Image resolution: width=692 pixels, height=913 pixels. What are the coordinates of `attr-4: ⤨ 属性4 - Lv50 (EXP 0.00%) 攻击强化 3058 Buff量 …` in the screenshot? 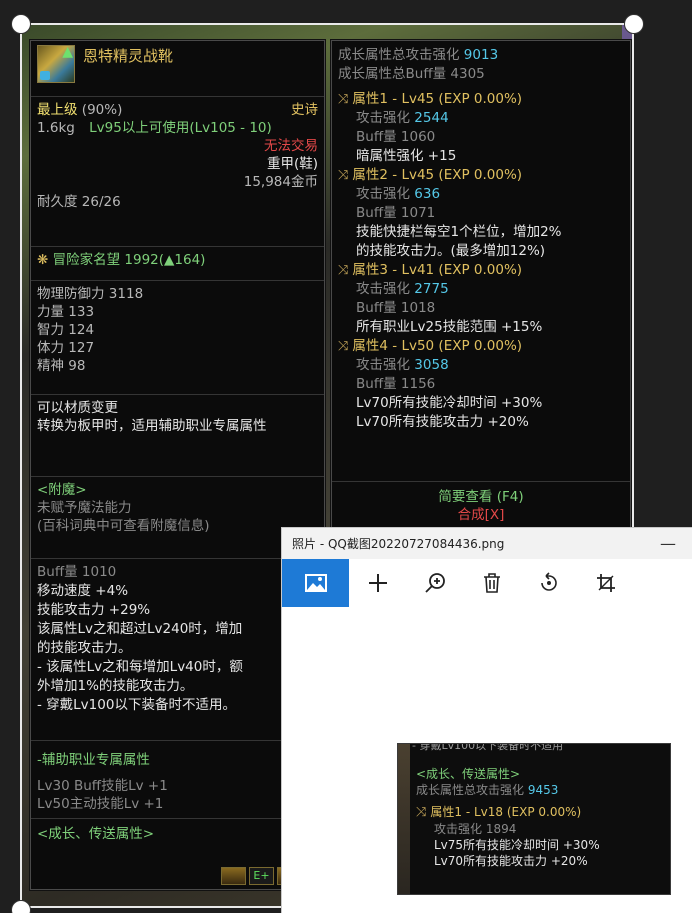 It's located at (440, 384).